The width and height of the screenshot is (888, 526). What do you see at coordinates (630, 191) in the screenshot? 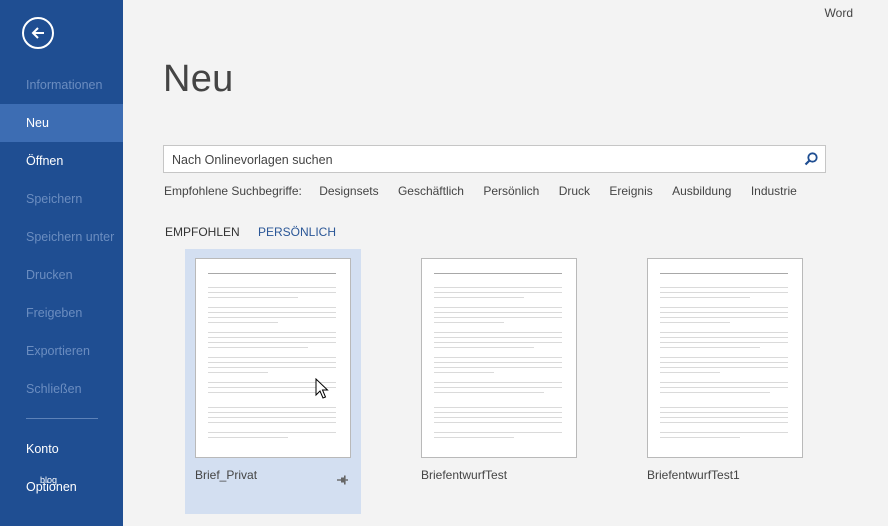
I see `suggest-link-ereignis: Ereignis` at bounding box center [630, 191].